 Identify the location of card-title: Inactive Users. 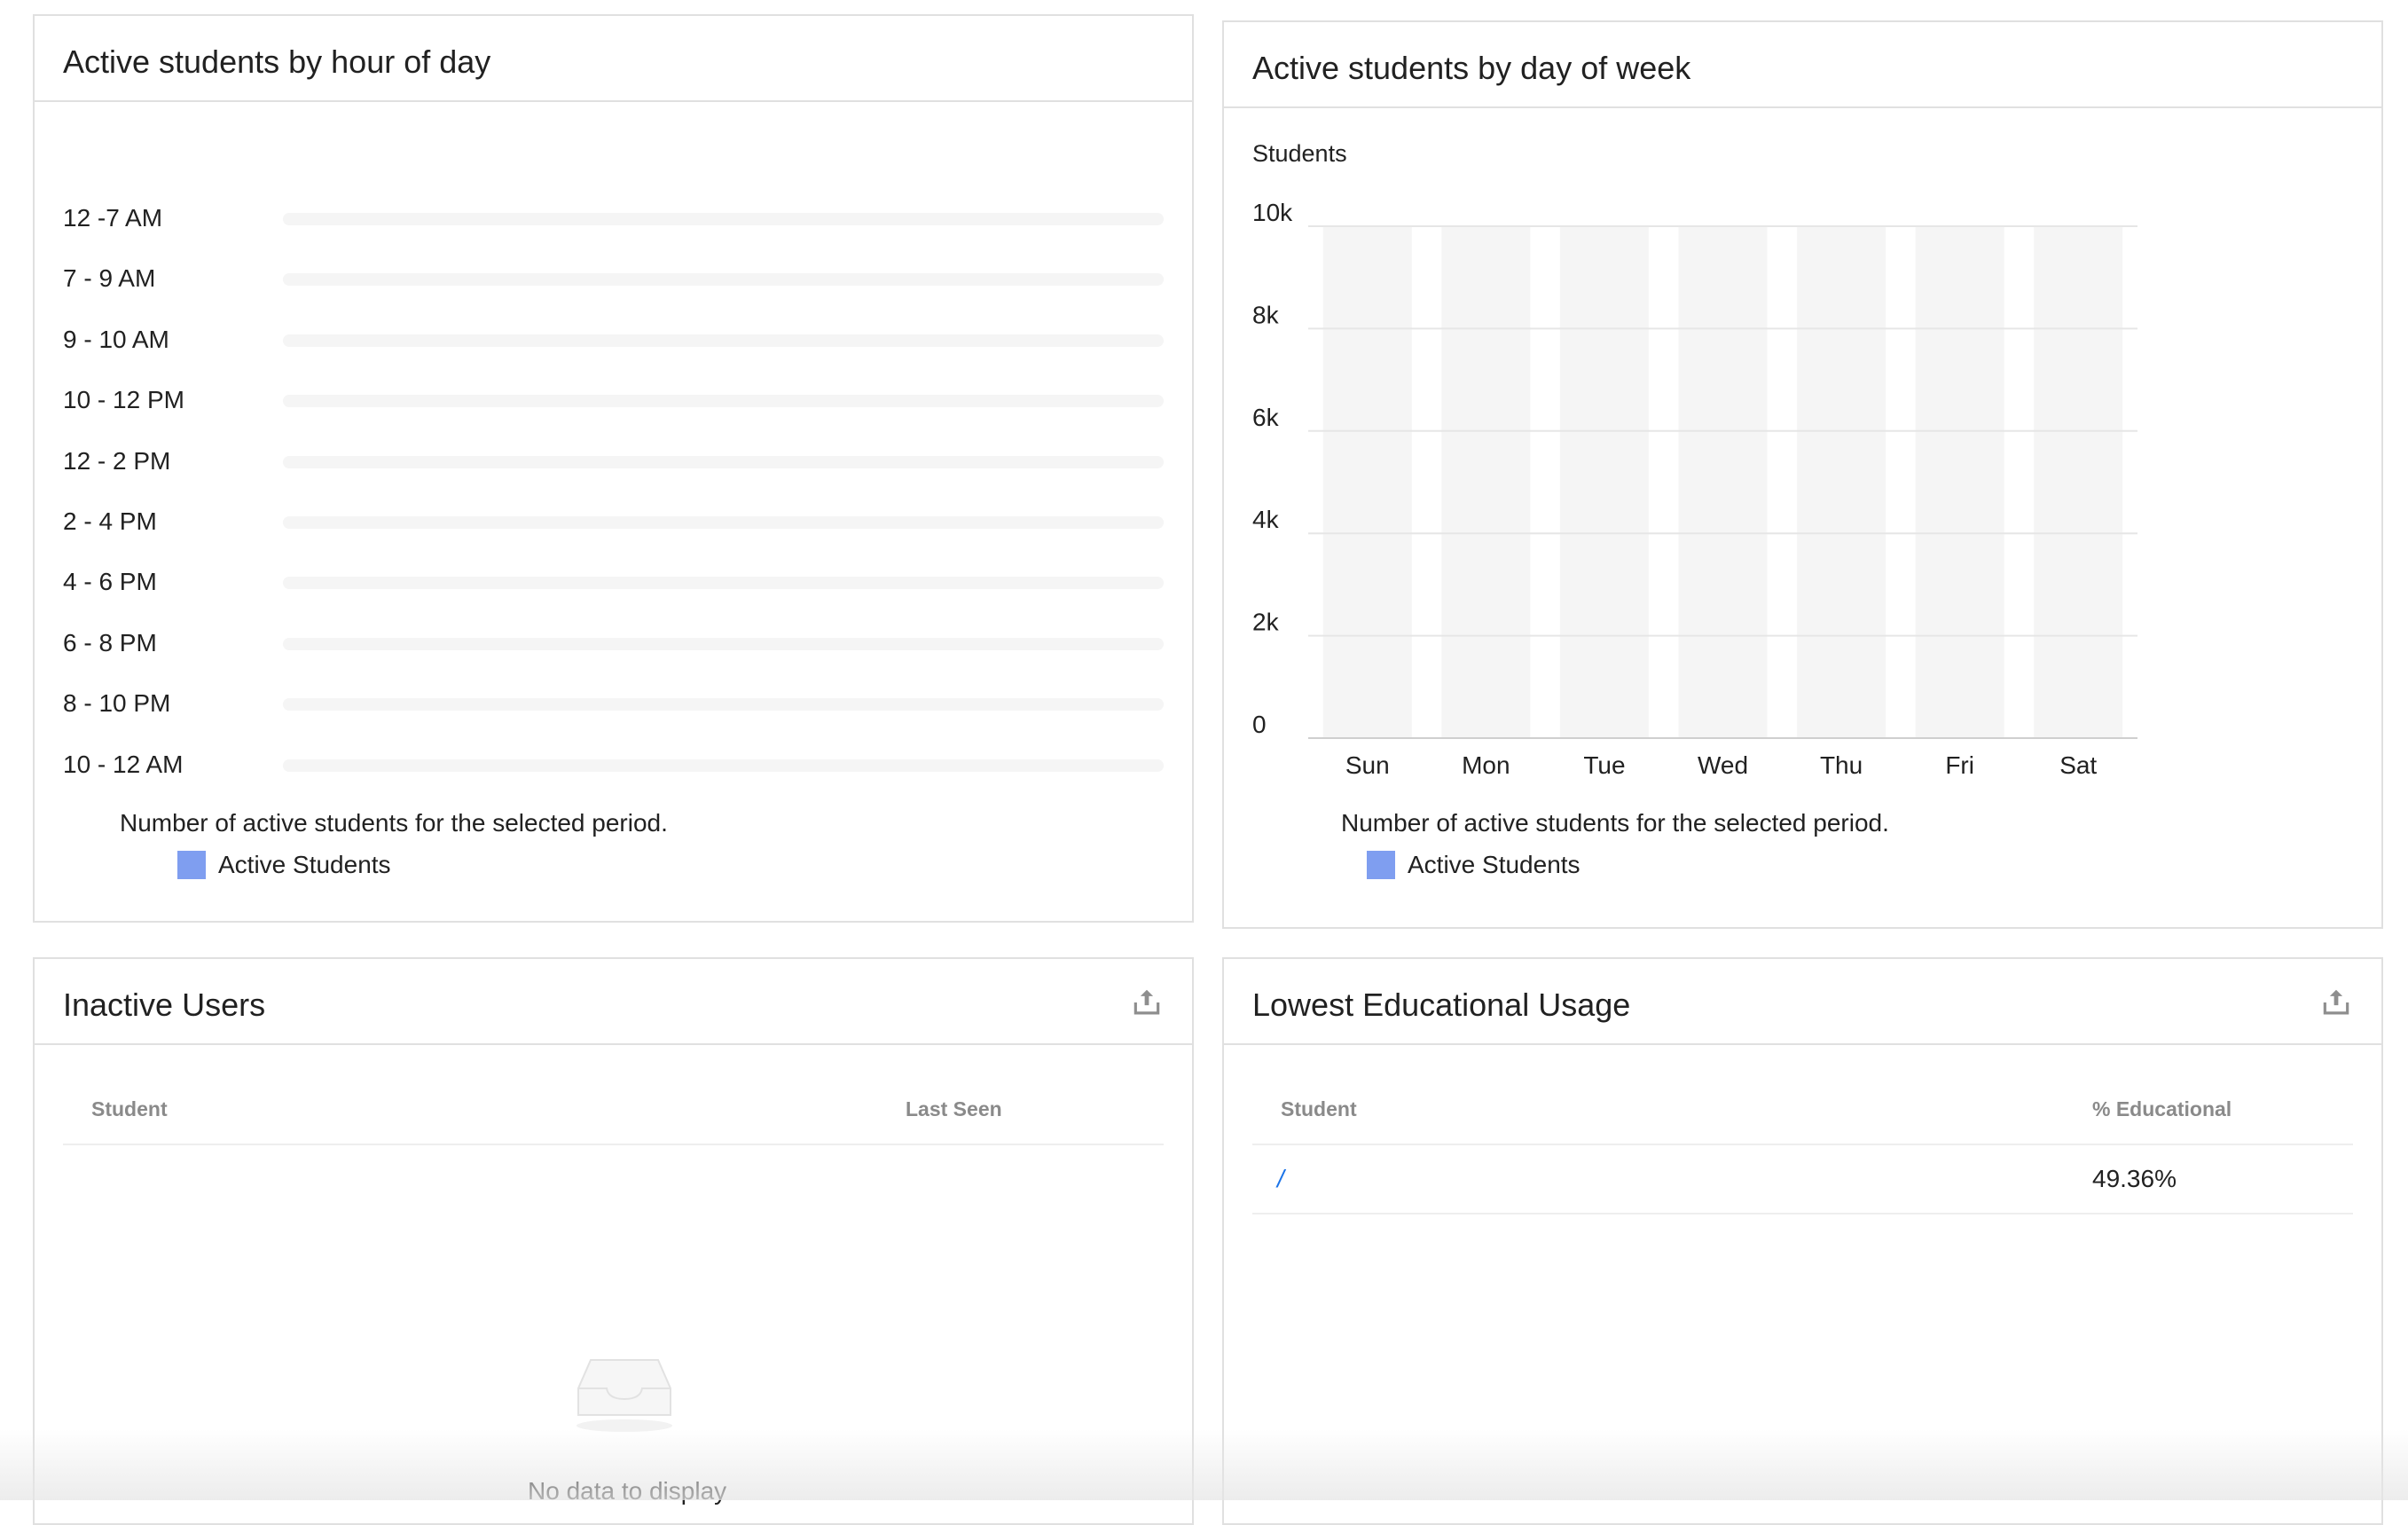
(164, 1005).